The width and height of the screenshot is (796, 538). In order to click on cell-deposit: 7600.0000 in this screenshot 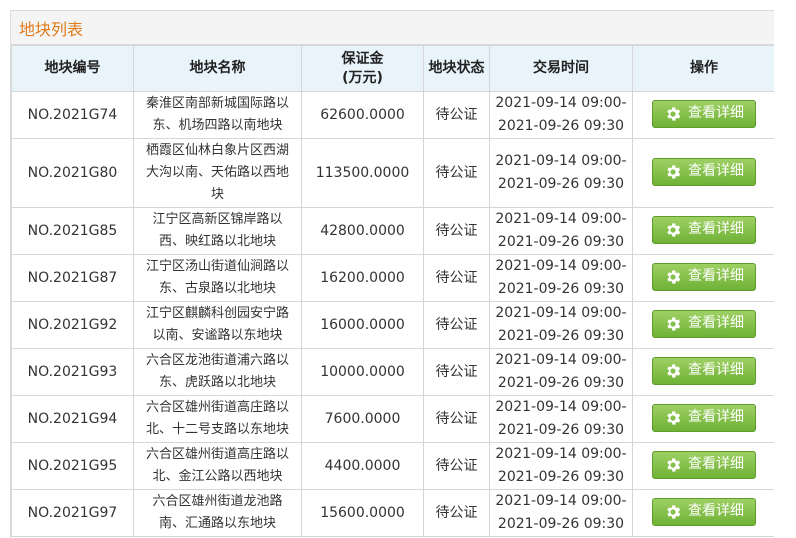, I will do `click(362, 419)`.